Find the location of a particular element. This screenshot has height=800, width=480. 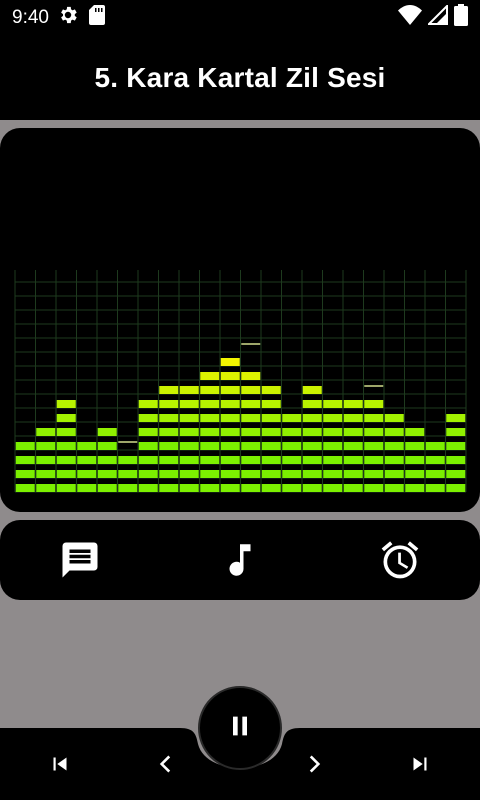

message-button is located at coordinates (80, 562).